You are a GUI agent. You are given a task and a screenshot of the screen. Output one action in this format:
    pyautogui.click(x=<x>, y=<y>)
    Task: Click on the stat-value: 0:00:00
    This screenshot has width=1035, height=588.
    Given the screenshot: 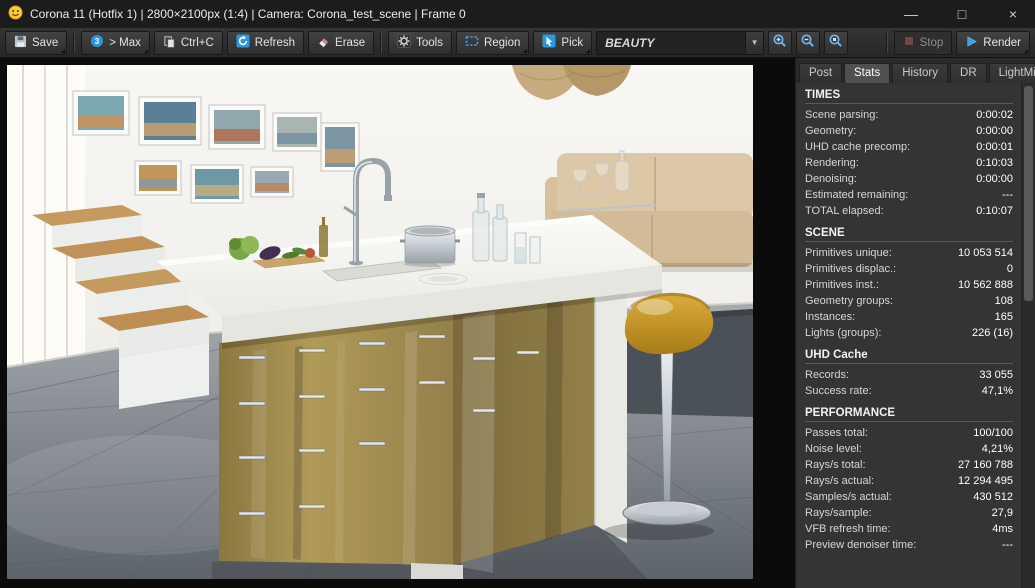 What is the action you would take?
    pyautogui.click(x=994, y=179)
    